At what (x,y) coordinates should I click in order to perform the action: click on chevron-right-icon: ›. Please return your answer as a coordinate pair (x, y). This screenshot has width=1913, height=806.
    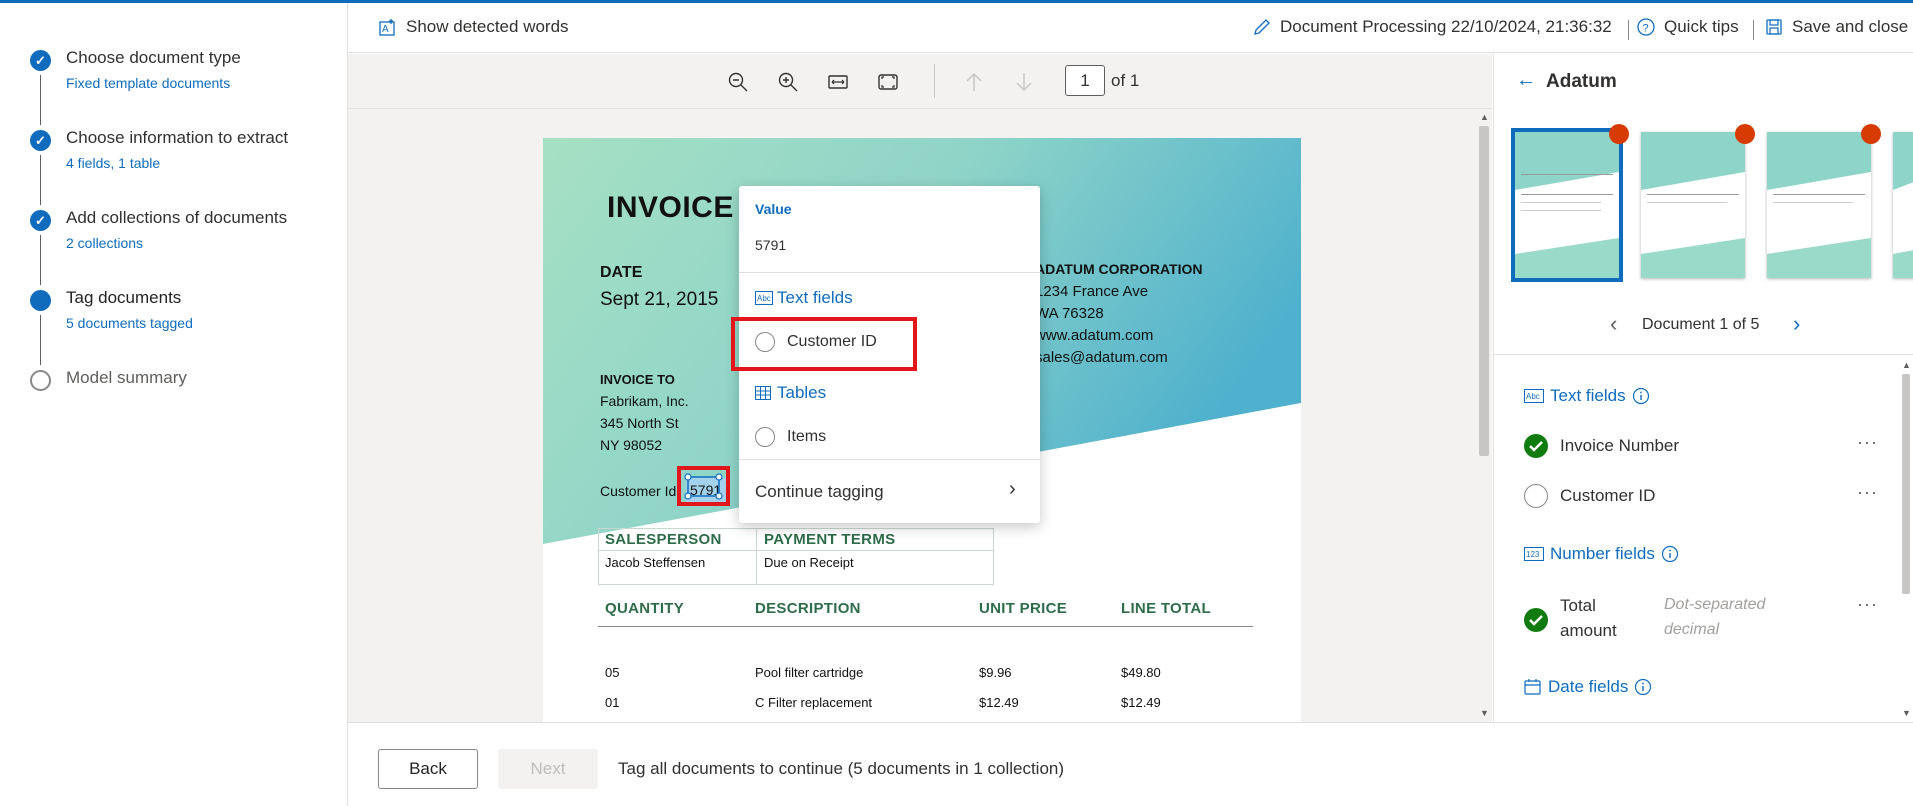
    Looking at the image, I should click on (1012, 489).